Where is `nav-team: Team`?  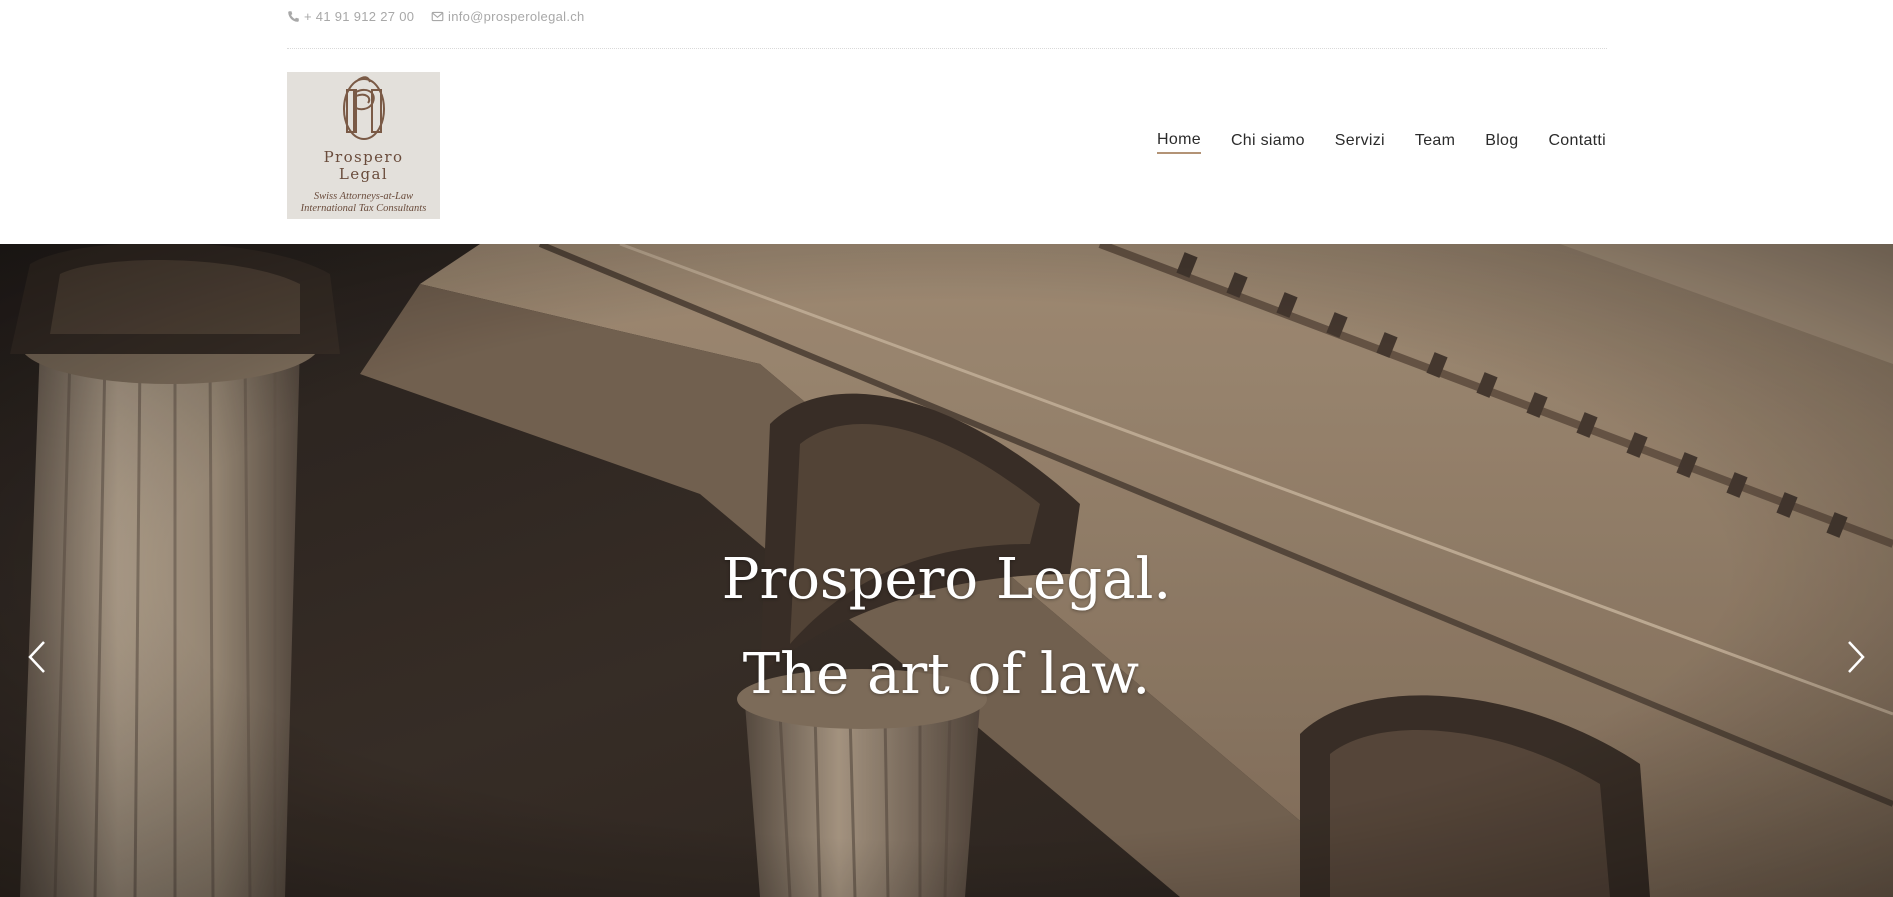
nav-team: Team is located at coordinates (1435, 142).